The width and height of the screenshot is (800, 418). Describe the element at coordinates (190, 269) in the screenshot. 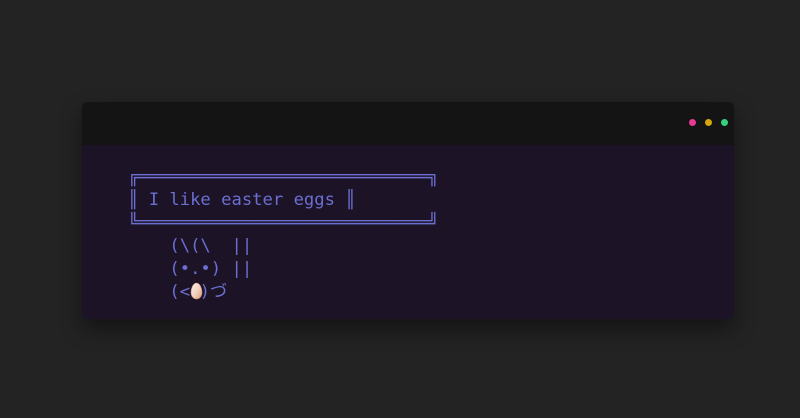

I see `bunny-face-line: (•.•) ||` at that location.